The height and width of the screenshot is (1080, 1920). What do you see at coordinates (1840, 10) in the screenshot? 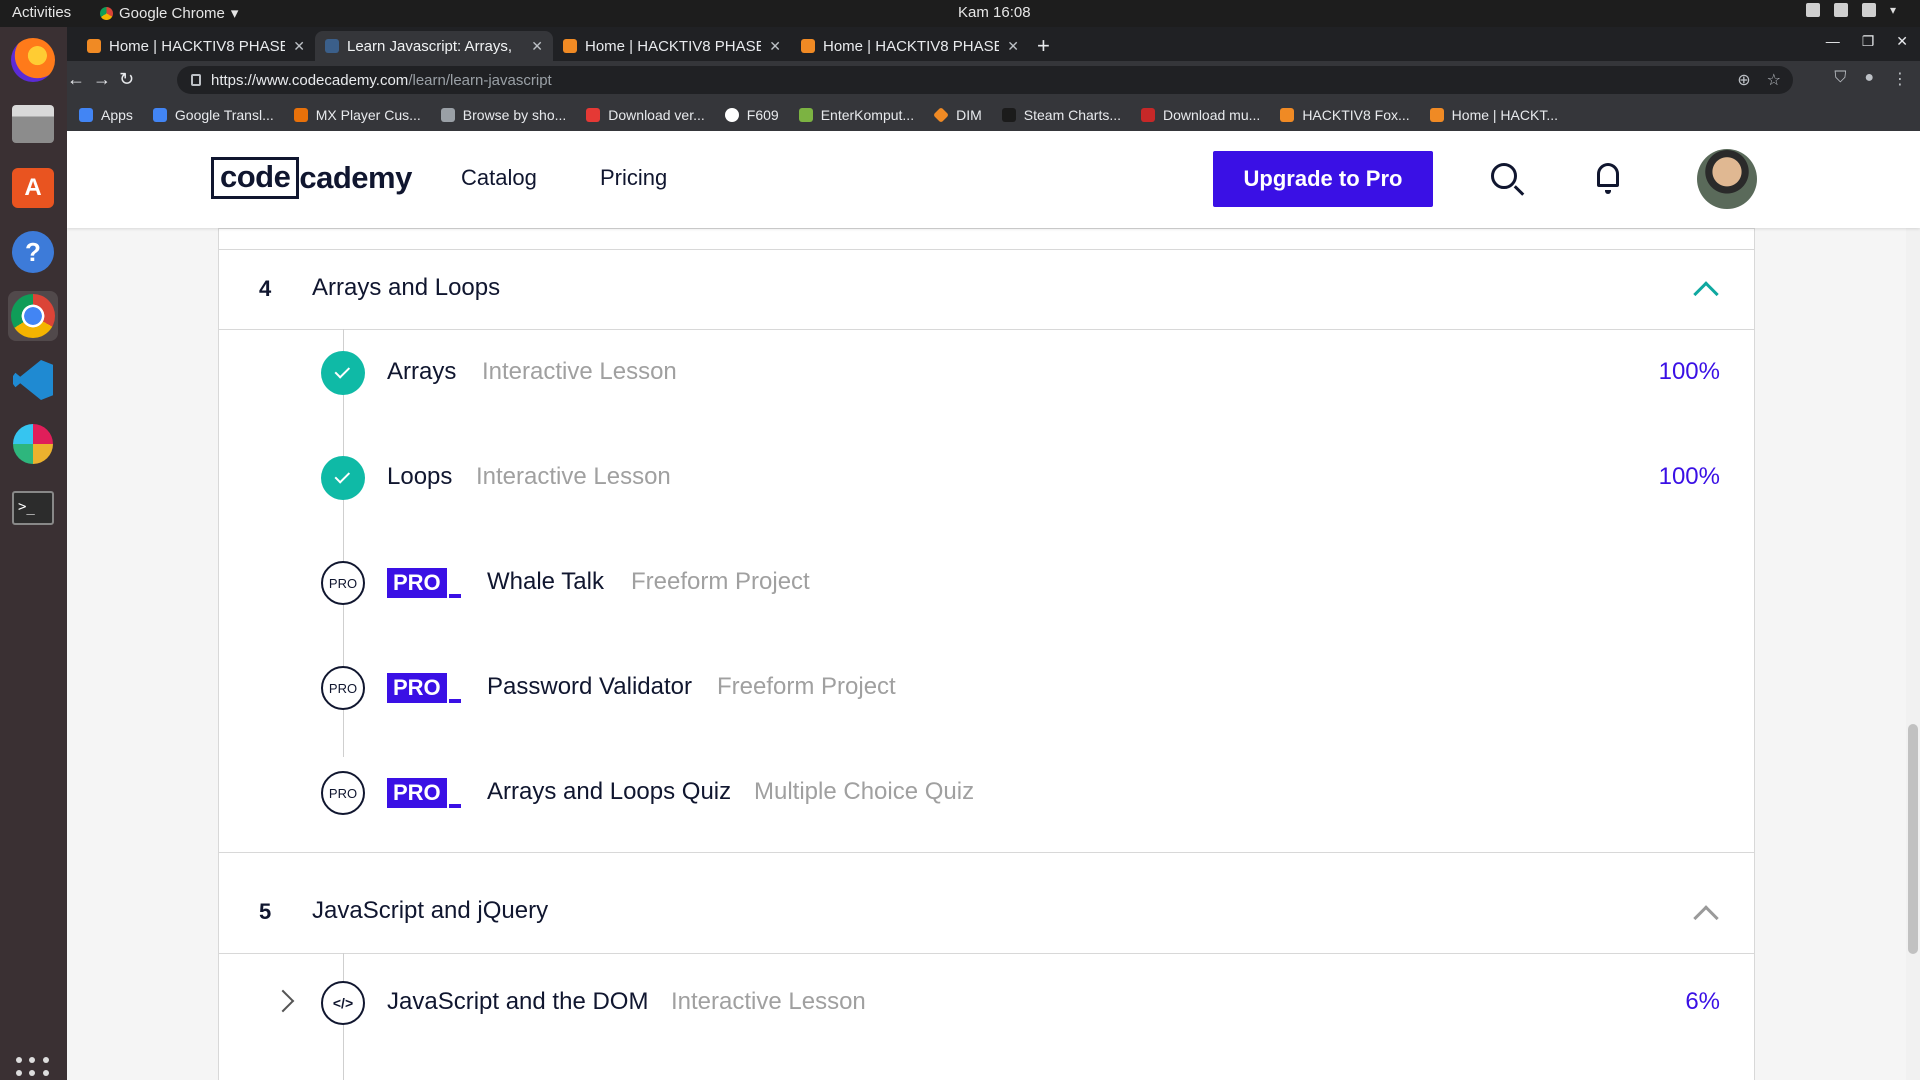
I see `volume-icon` at bounding box center [1840, 10].